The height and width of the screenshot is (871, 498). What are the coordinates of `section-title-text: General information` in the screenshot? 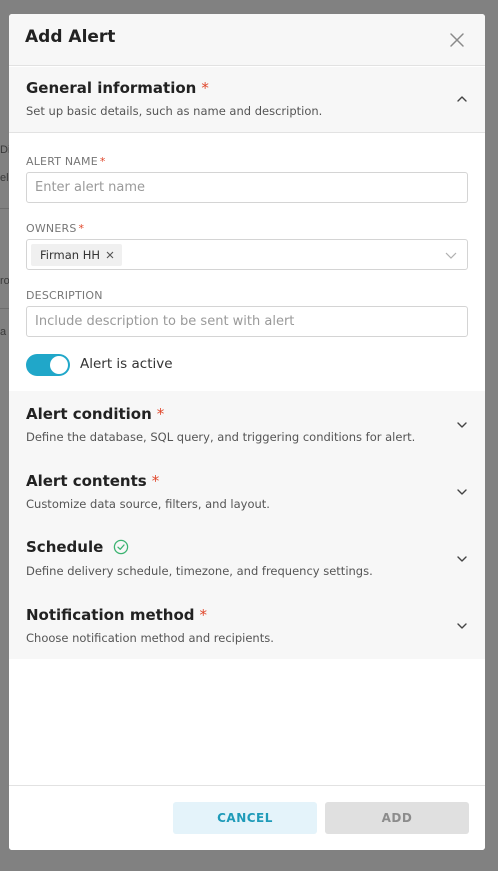 It's located at (111, 88).